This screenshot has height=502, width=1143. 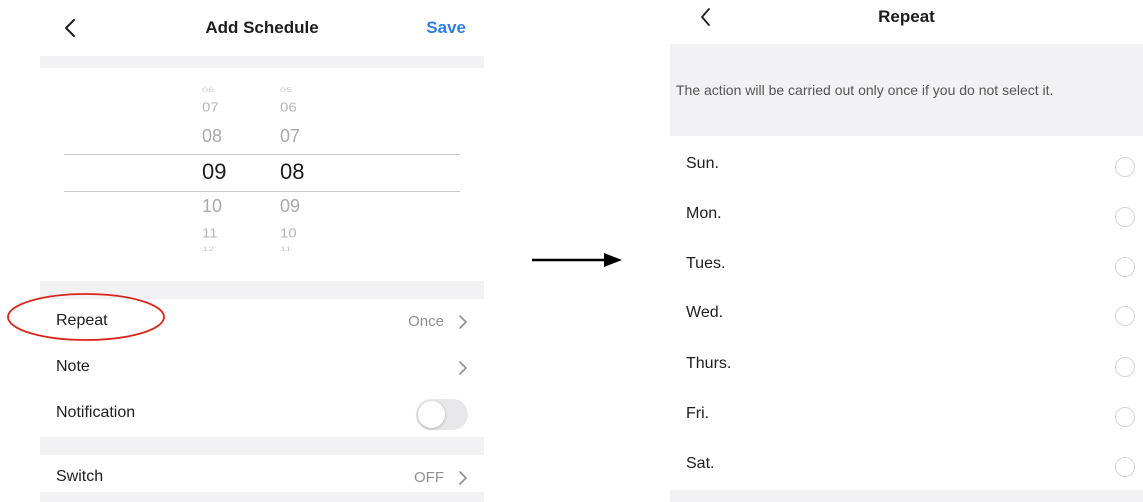 I want to click on note-label: Note, so click(x=73, y=366).